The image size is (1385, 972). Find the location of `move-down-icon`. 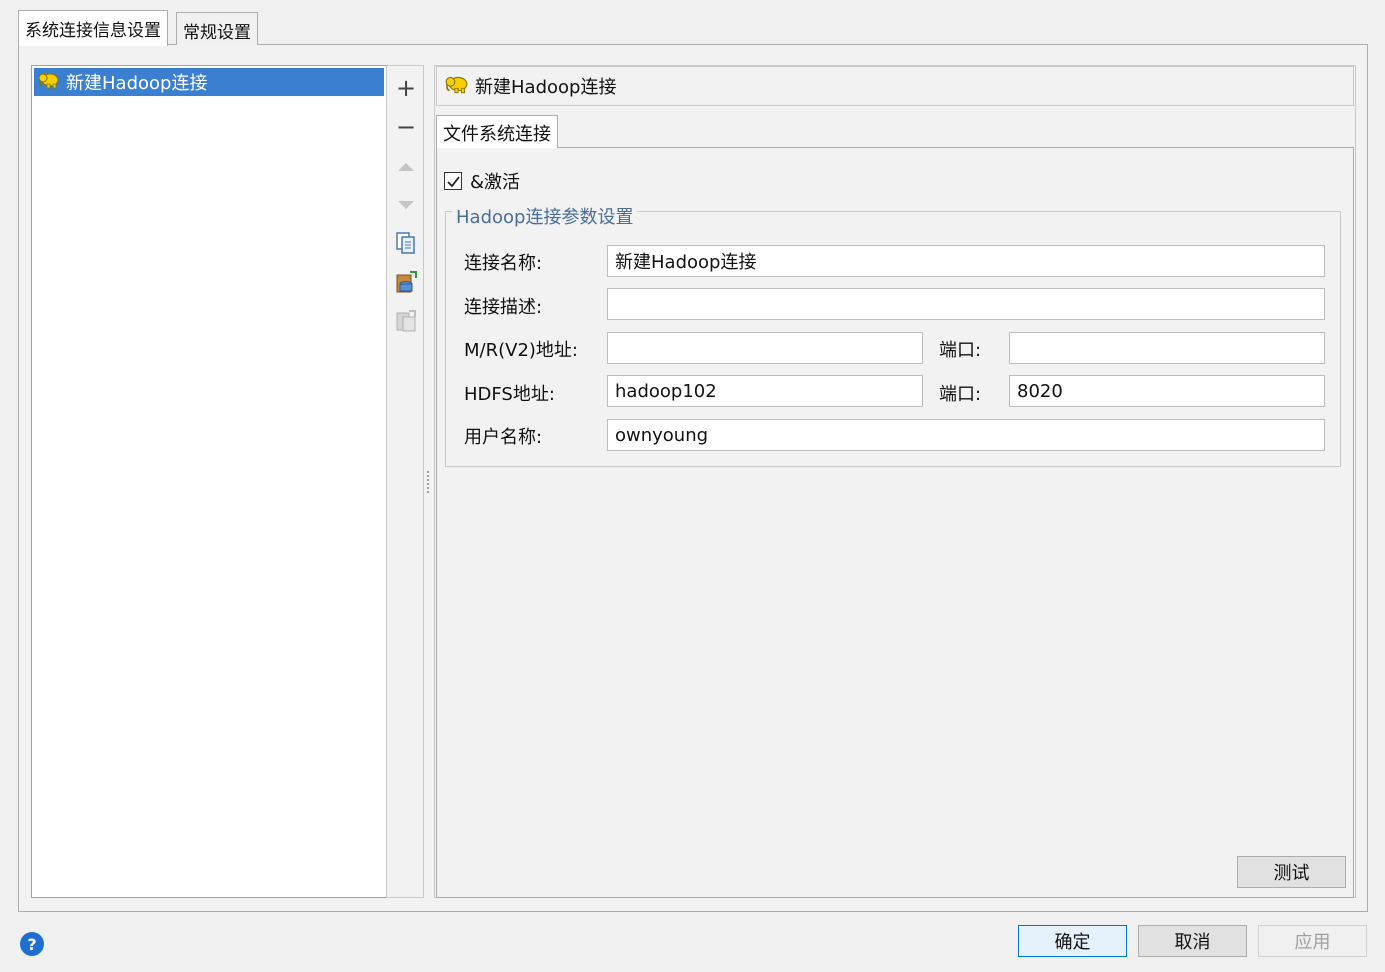

move-down-icon is located at coordinates (406, 205).